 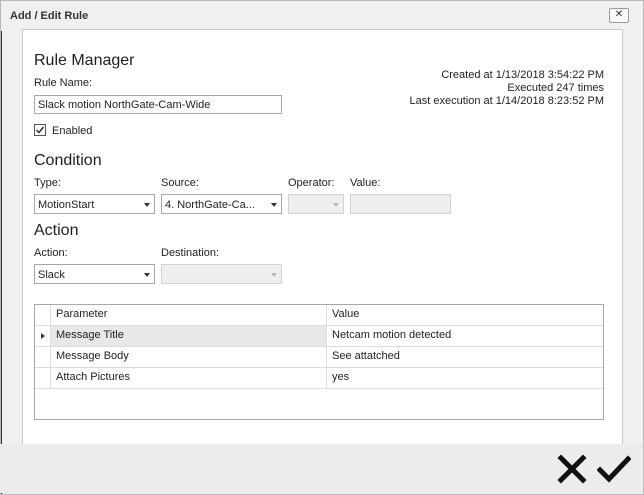 I want to click on column-header-parameter: Parameter, so click(x=189, y=315).